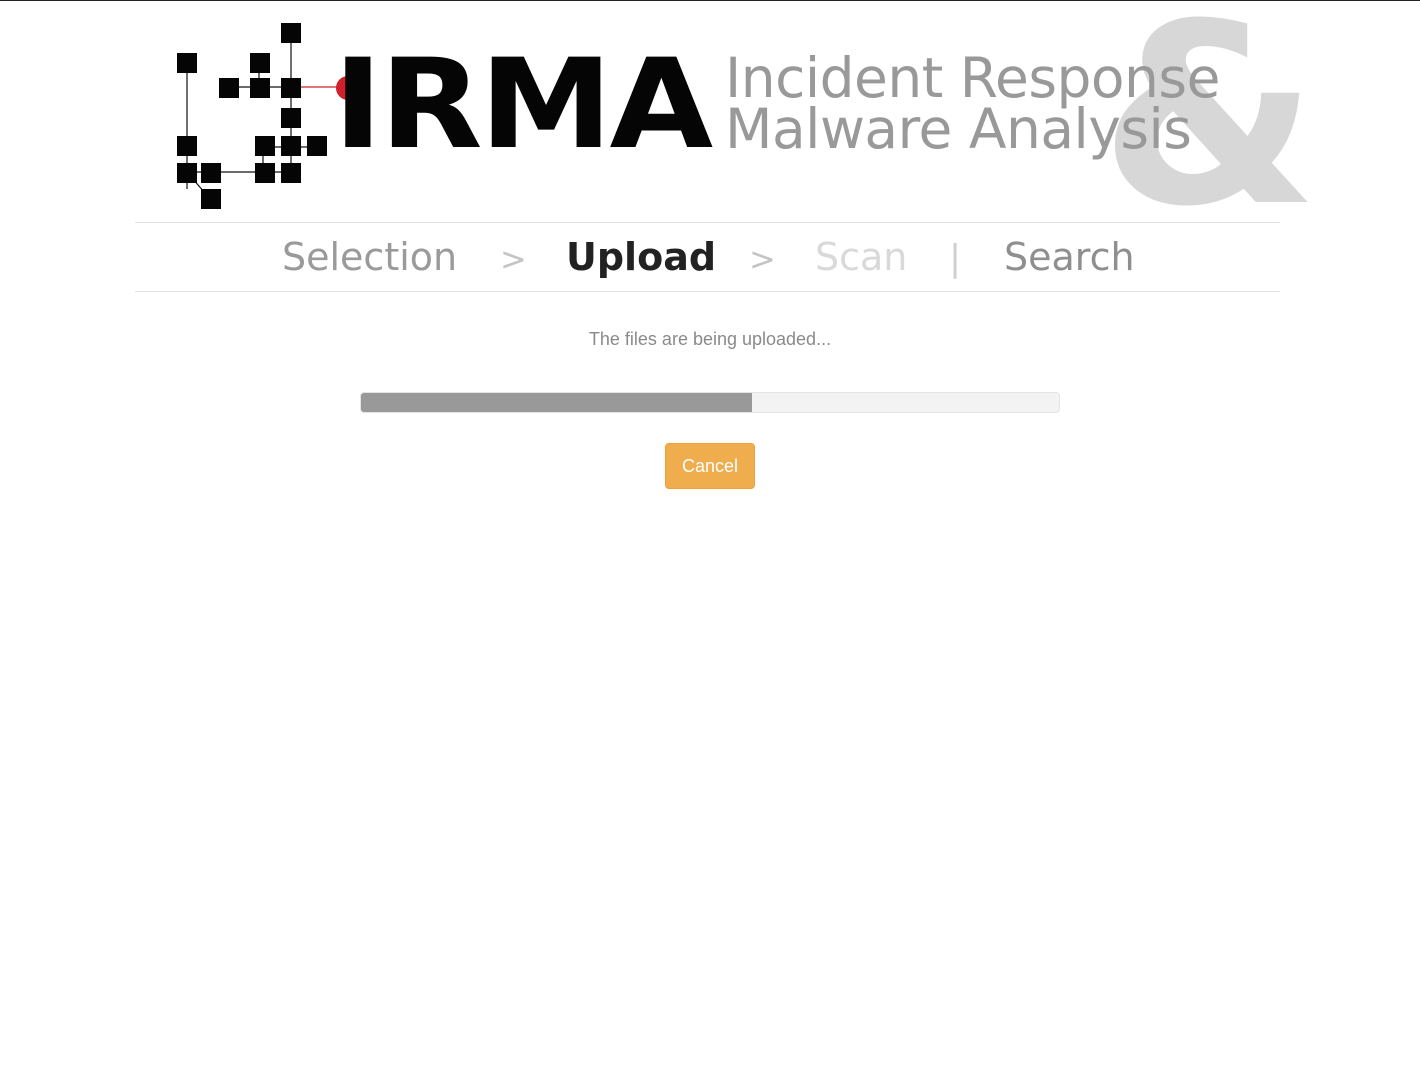  What do you see at coordinates (523, 105) in the screenshot?
I see `irma-logo-text: IRMA` at bounding box center [523, 105].